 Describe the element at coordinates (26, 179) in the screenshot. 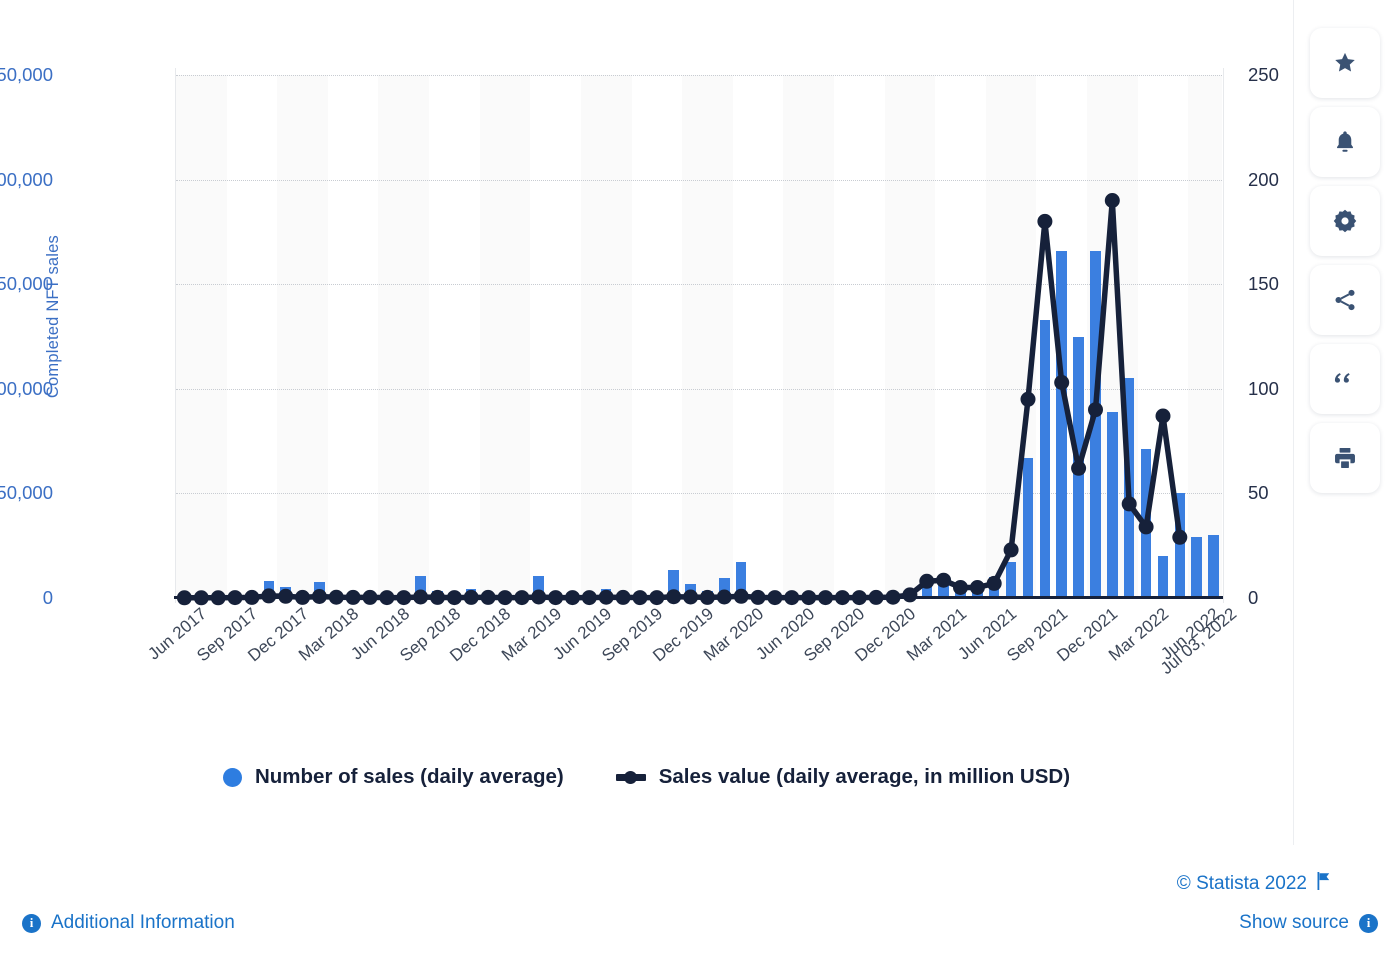

I see `y-tick-label-left: 200,000` at that location.